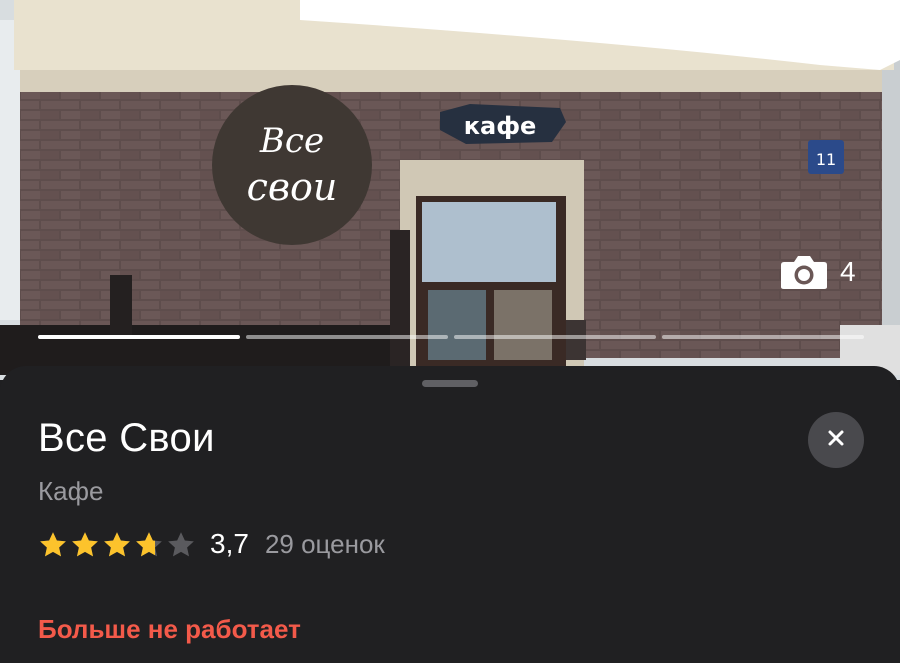 This screenshot has height=663, width=900. I want to click on close-icon, so click(836, 440).